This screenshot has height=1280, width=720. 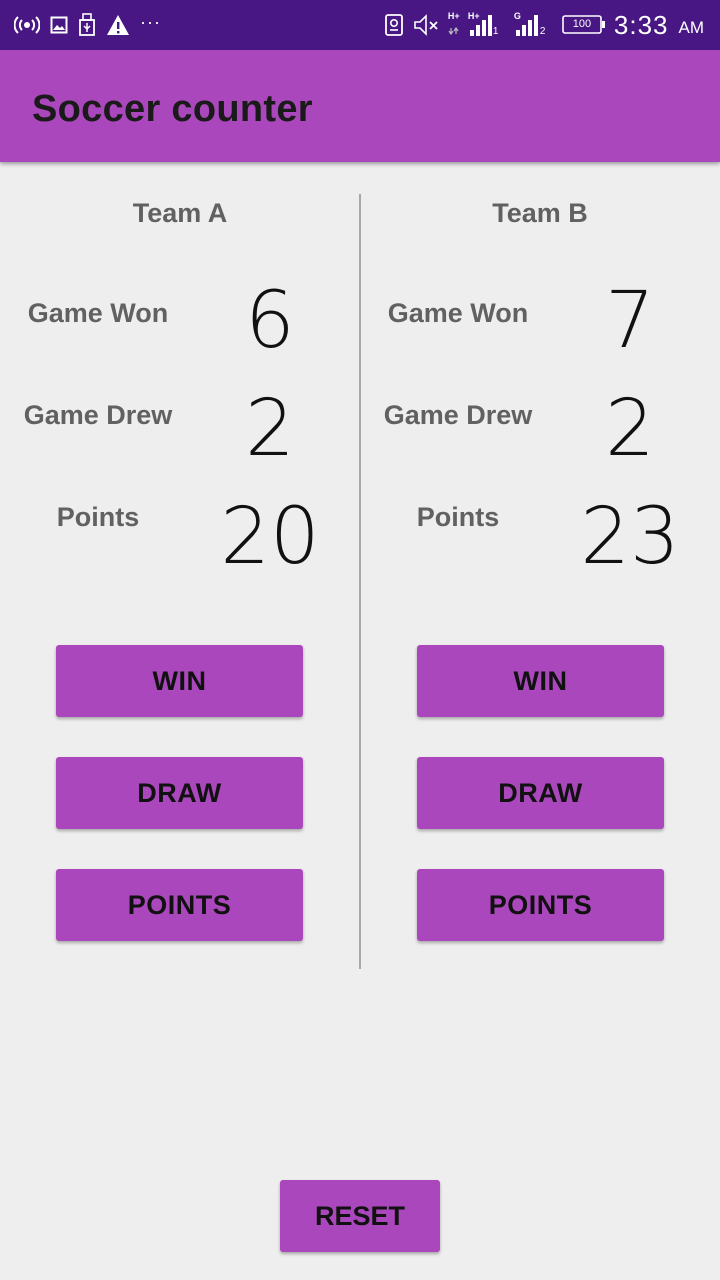 I want to click on status-right-icons: H+ H+ 1 G 2 100 3:33 AM, so click(x=544, y=25).